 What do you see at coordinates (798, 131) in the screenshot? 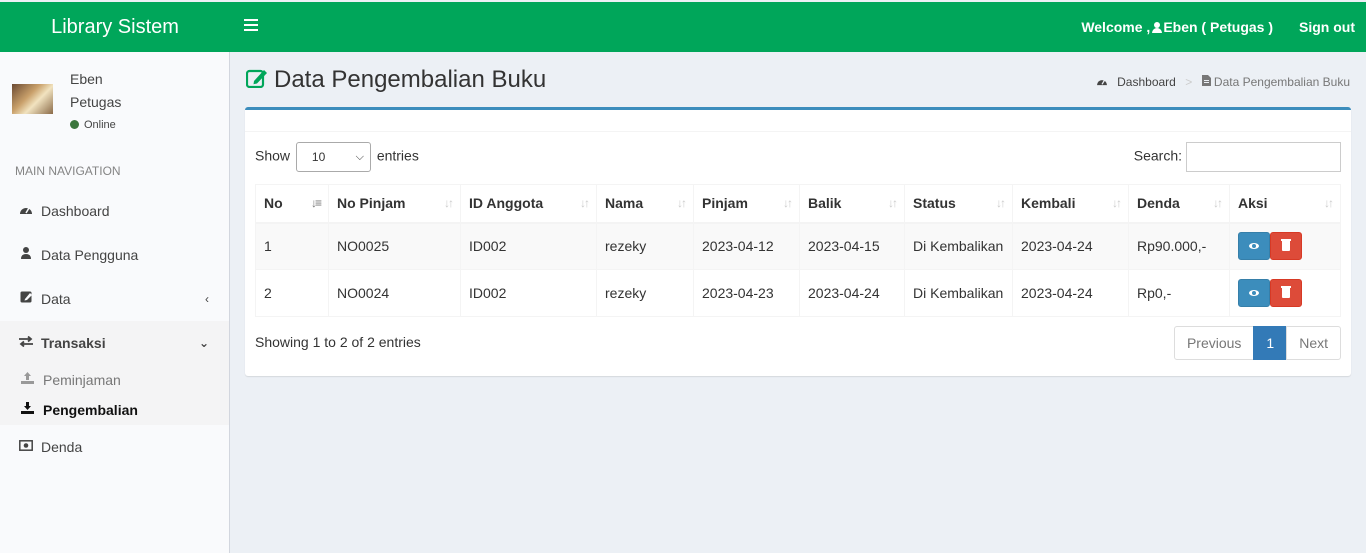
I see `box-divider` at bounding box center [798, 131].